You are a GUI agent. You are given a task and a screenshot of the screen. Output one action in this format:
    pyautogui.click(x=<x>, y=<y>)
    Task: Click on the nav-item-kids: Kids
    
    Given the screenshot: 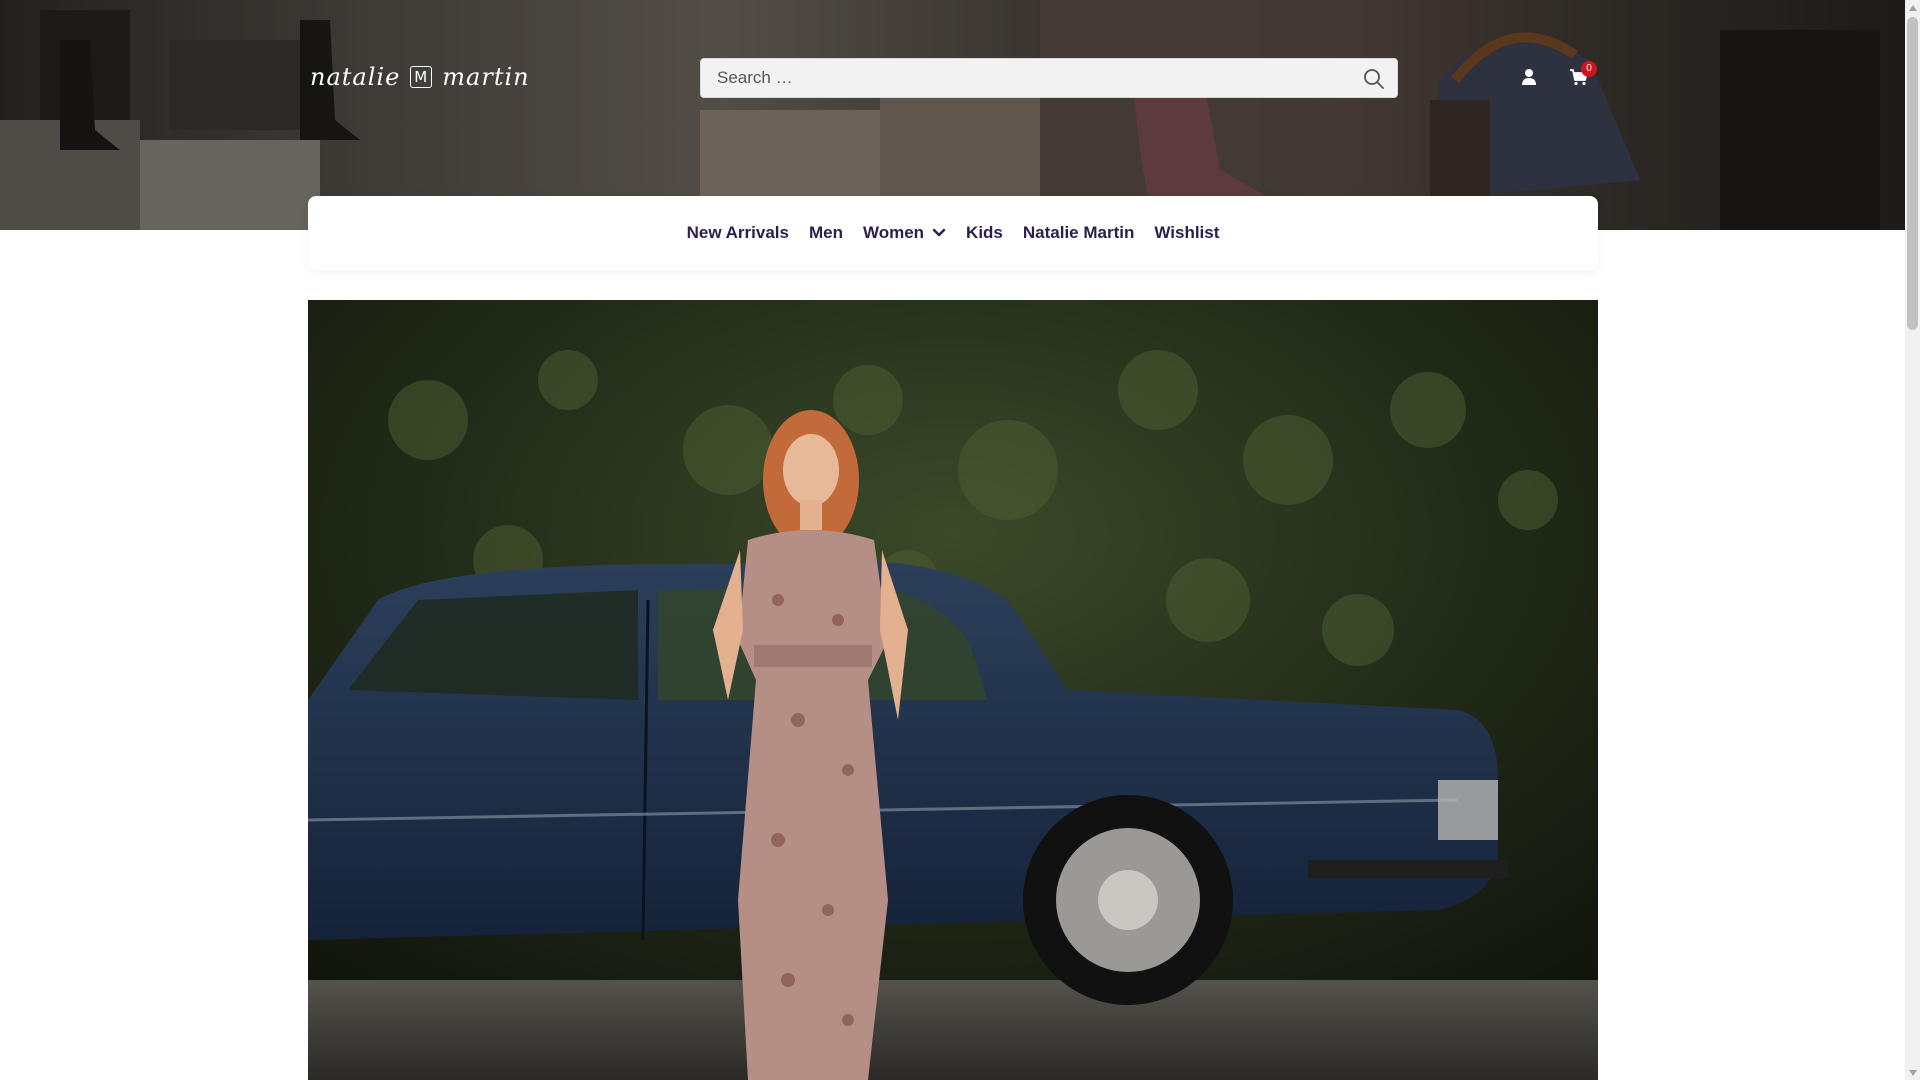 What is the action you would take?
    pyautogui.click(x=984, y=233)
    